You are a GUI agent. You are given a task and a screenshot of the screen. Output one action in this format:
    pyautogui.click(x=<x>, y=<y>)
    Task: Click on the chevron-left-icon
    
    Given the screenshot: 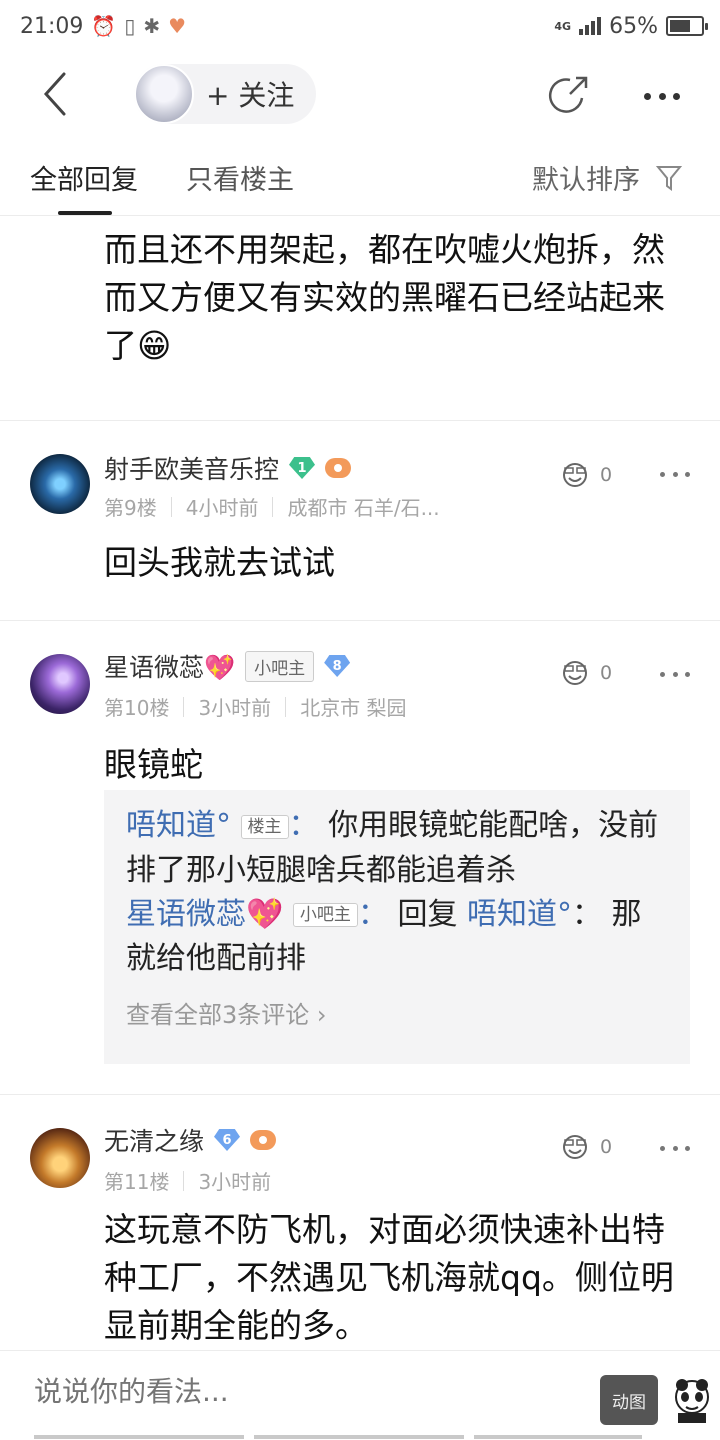 What is the action you would take?
    pyautogui.click(x=54, y=94)
    